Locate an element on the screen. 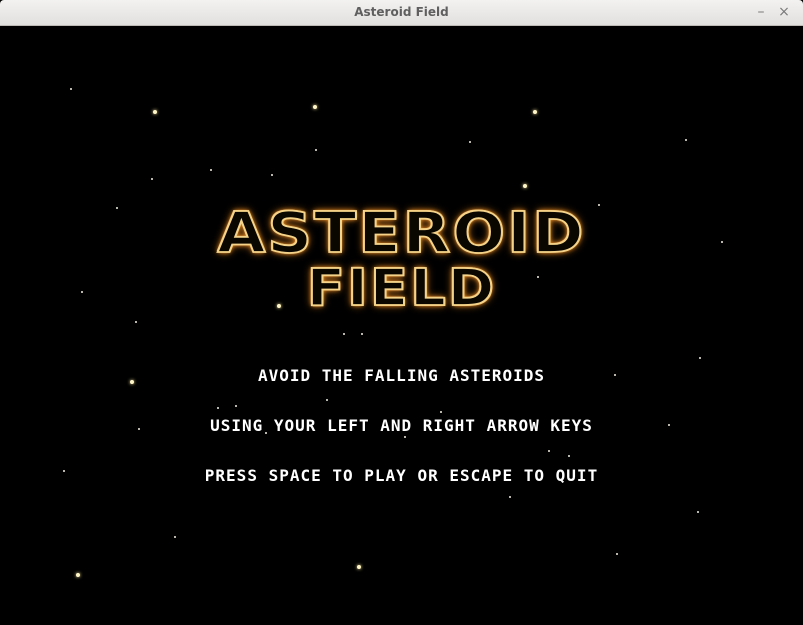  window-title: Asteroid Field is located at coordinates (401, 12).